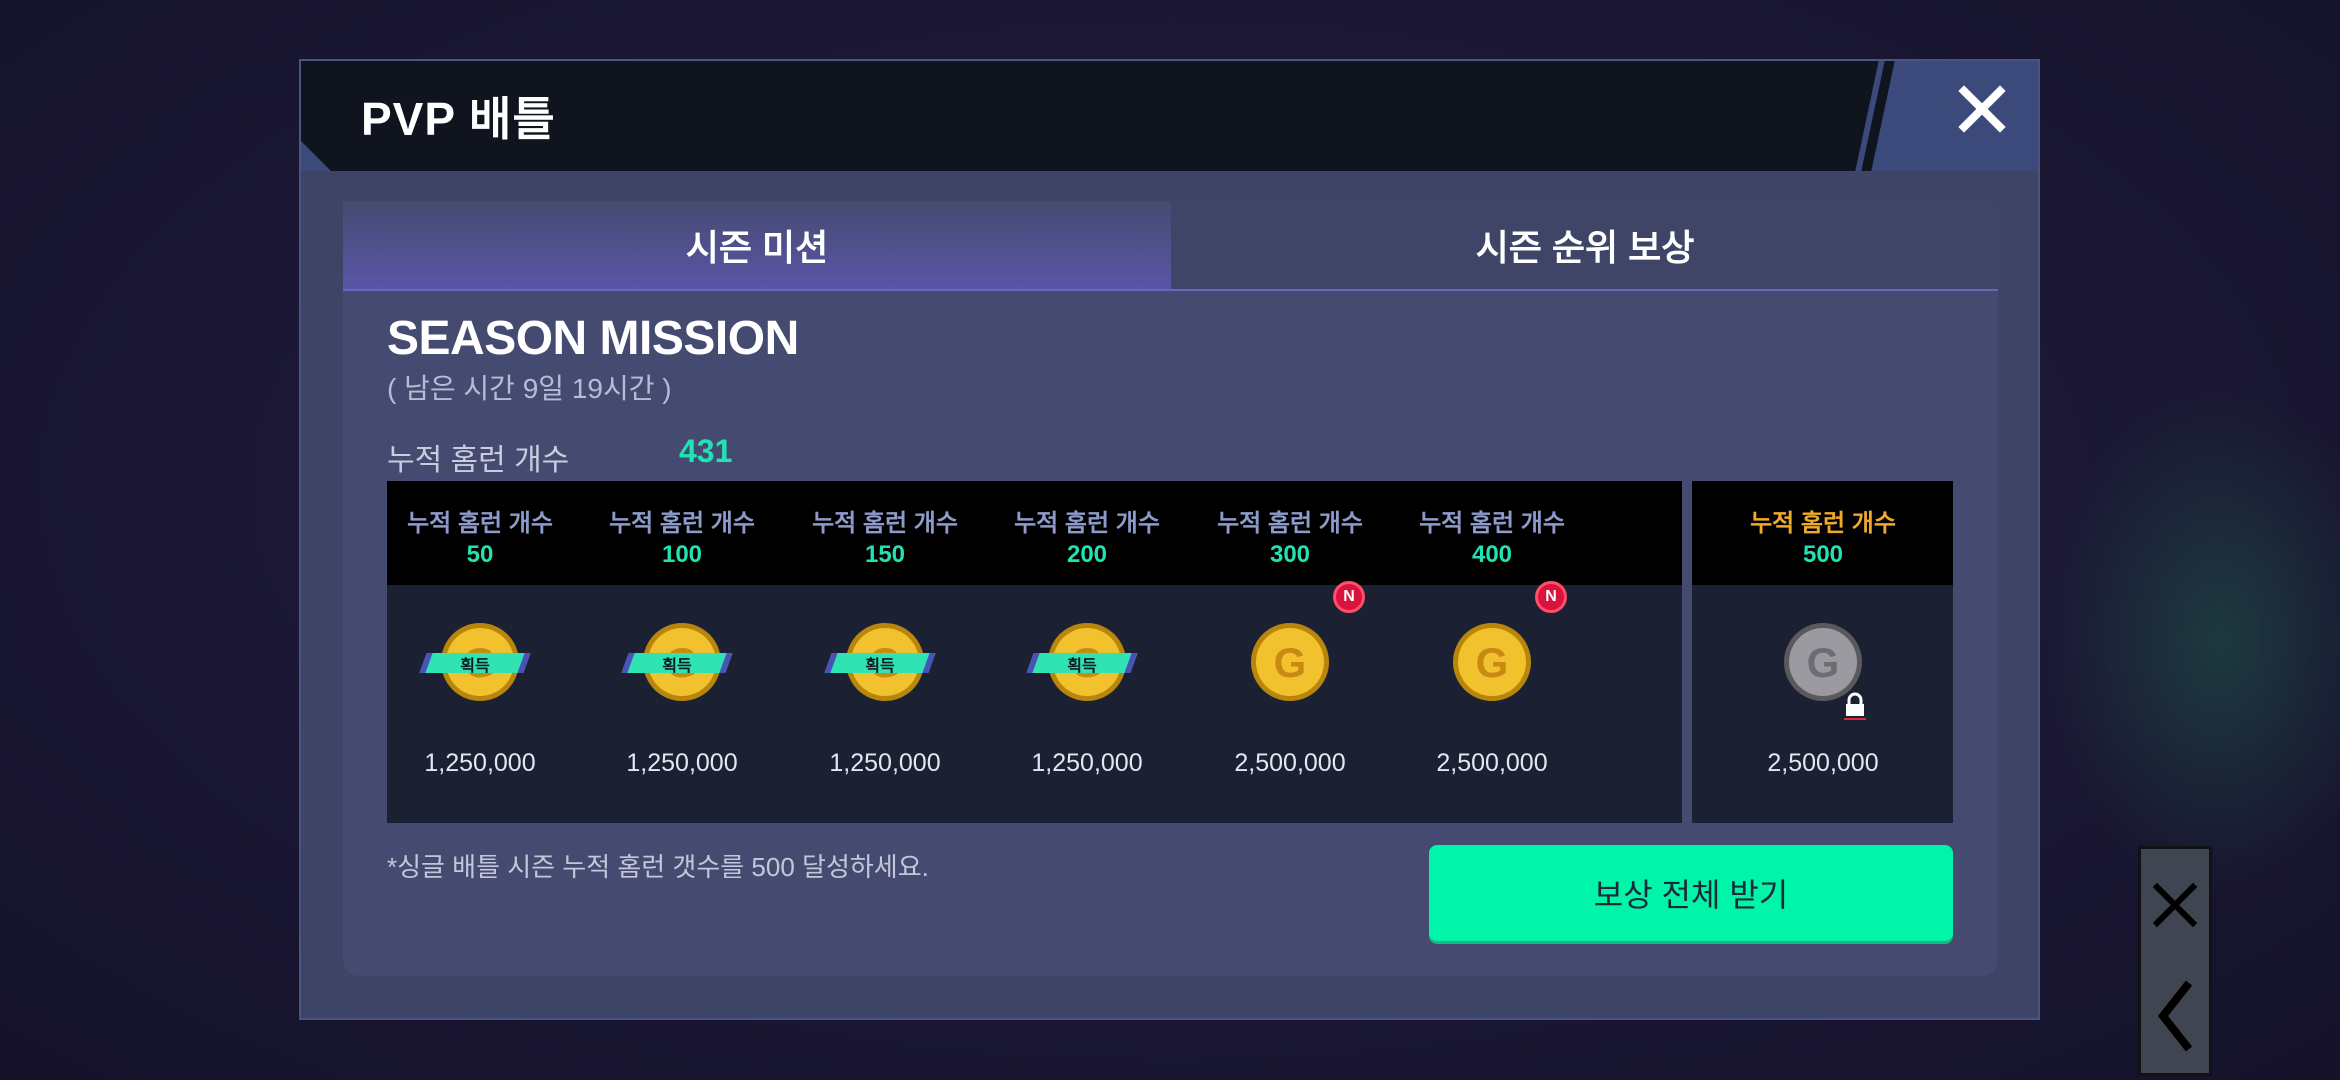 The height and width of the screenshot is (1080, 2340). I want to click on dialog-header: PVP 배틀, so click(1169, 116).